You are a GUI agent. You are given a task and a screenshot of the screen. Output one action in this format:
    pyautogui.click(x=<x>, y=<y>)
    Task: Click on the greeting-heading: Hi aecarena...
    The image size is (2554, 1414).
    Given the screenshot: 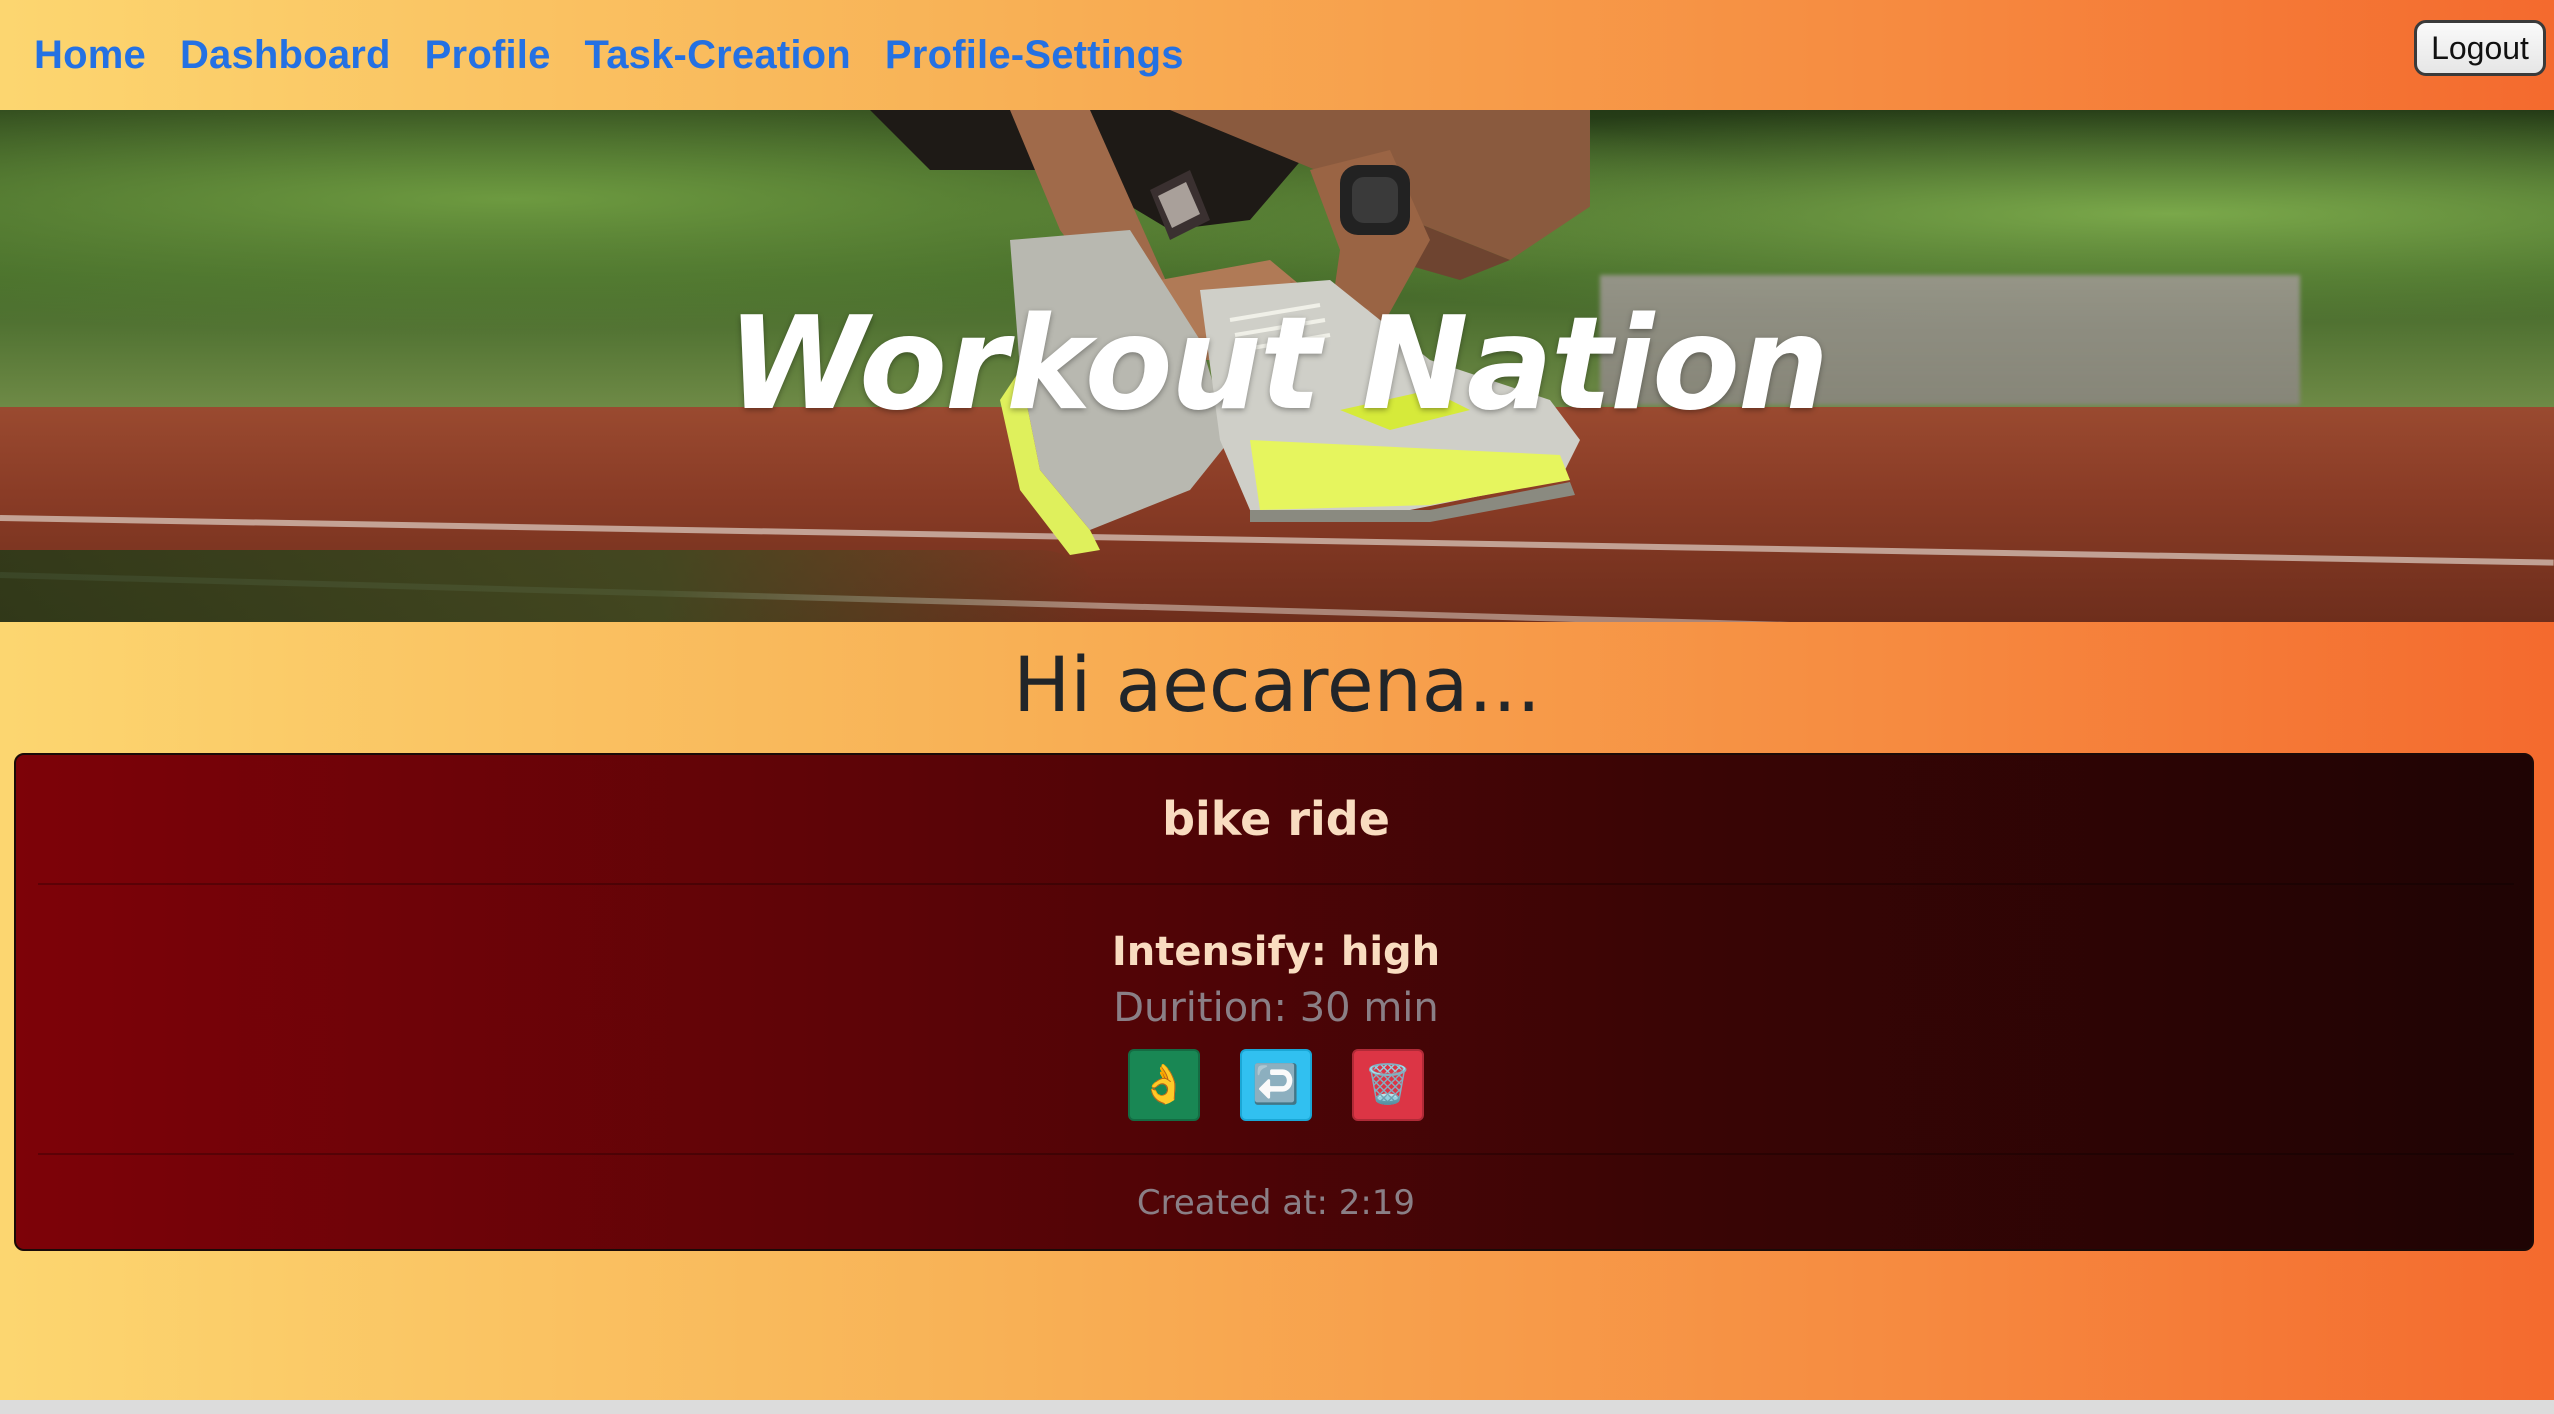 What is the action you would take?
    pyautogui.click(x=1277, y=684)
    